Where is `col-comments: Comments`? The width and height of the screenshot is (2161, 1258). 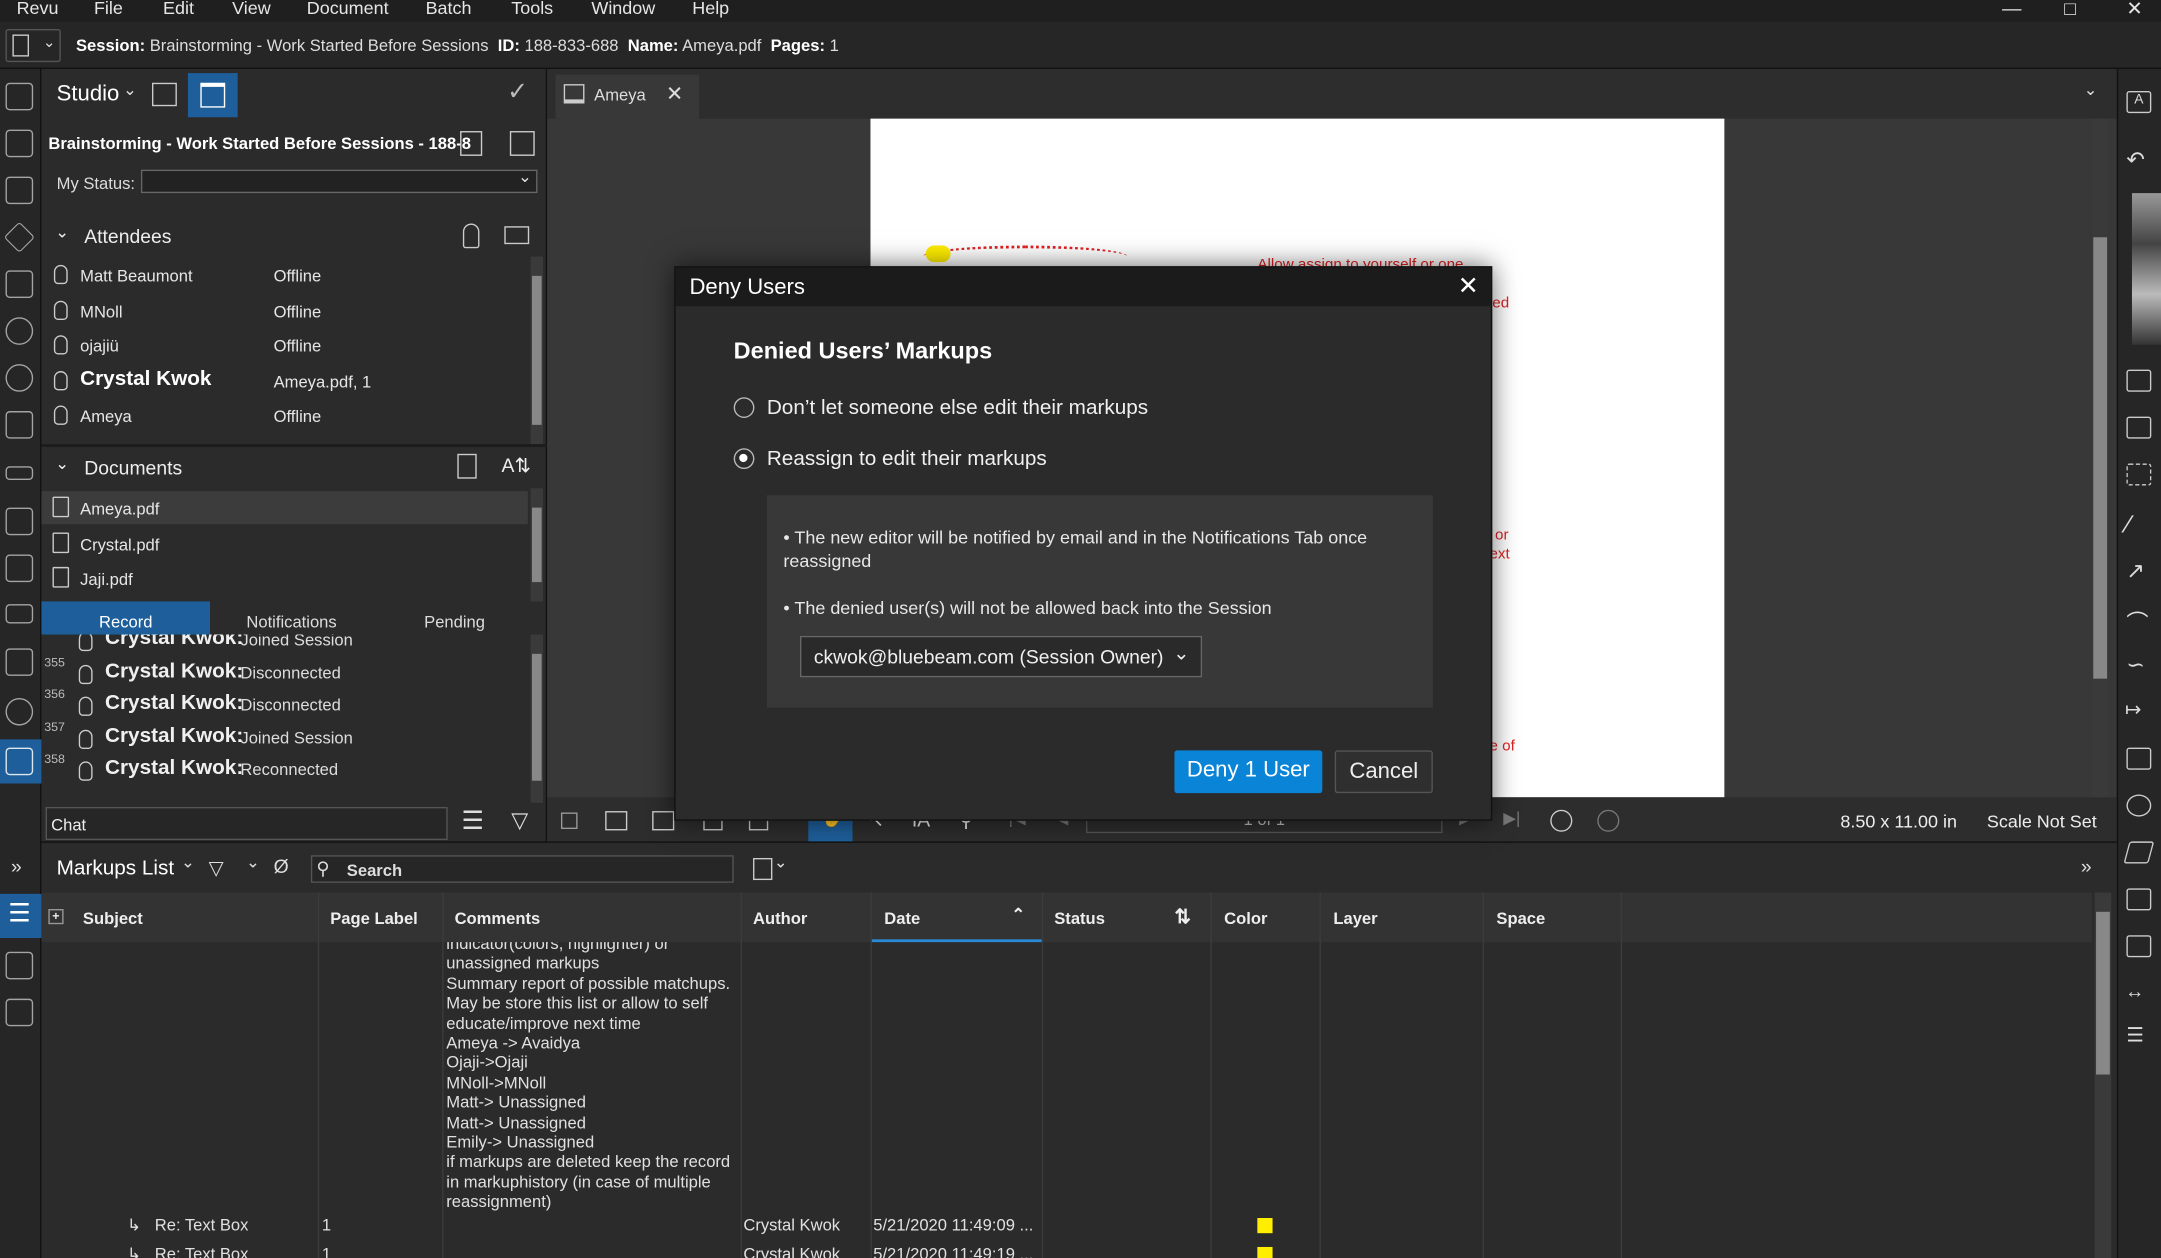
col-comments: Comments is located at coordinates (498, 918).